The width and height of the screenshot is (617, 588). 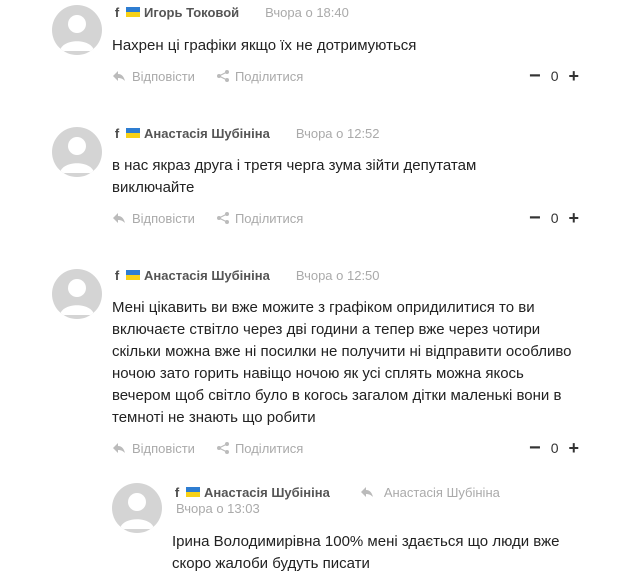 I want to click on comment-meta: f Анастасія Шубініна Вчора о 12:50, so click(x=246, y=275).